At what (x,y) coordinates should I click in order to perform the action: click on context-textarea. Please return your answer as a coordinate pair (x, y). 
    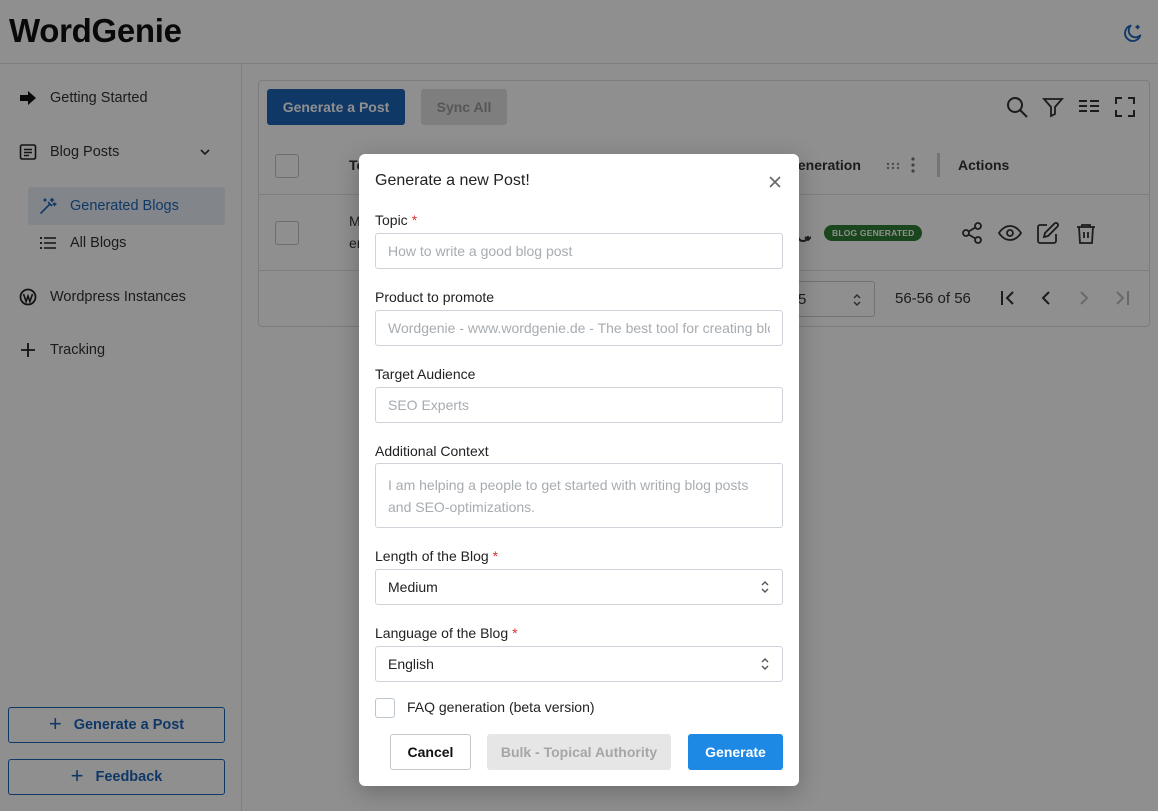
    Looking at the image, I should click on (579, 495).